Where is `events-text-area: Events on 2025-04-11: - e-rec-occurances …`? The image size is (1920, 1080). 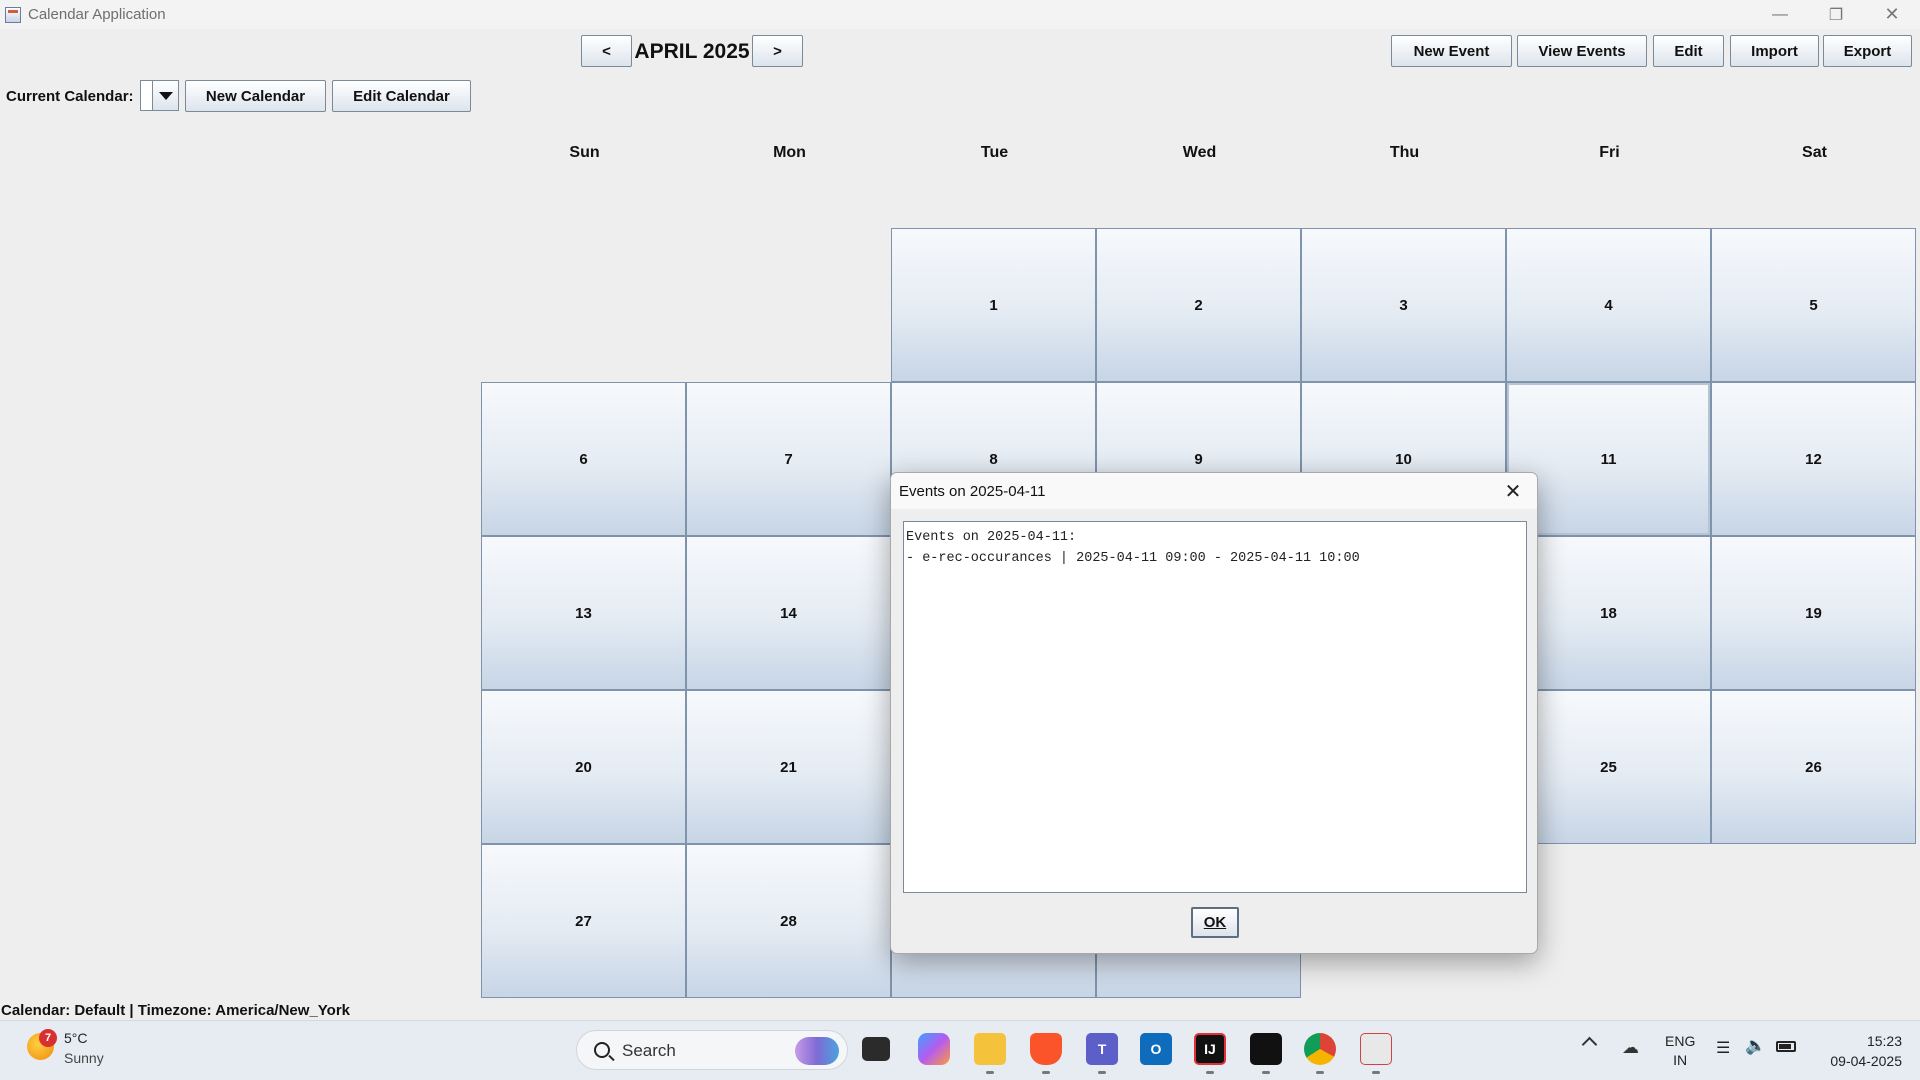
events-text-area: Events on 2025-04-11: - e-rec-occurances … is located at coordinates (1215, 707).